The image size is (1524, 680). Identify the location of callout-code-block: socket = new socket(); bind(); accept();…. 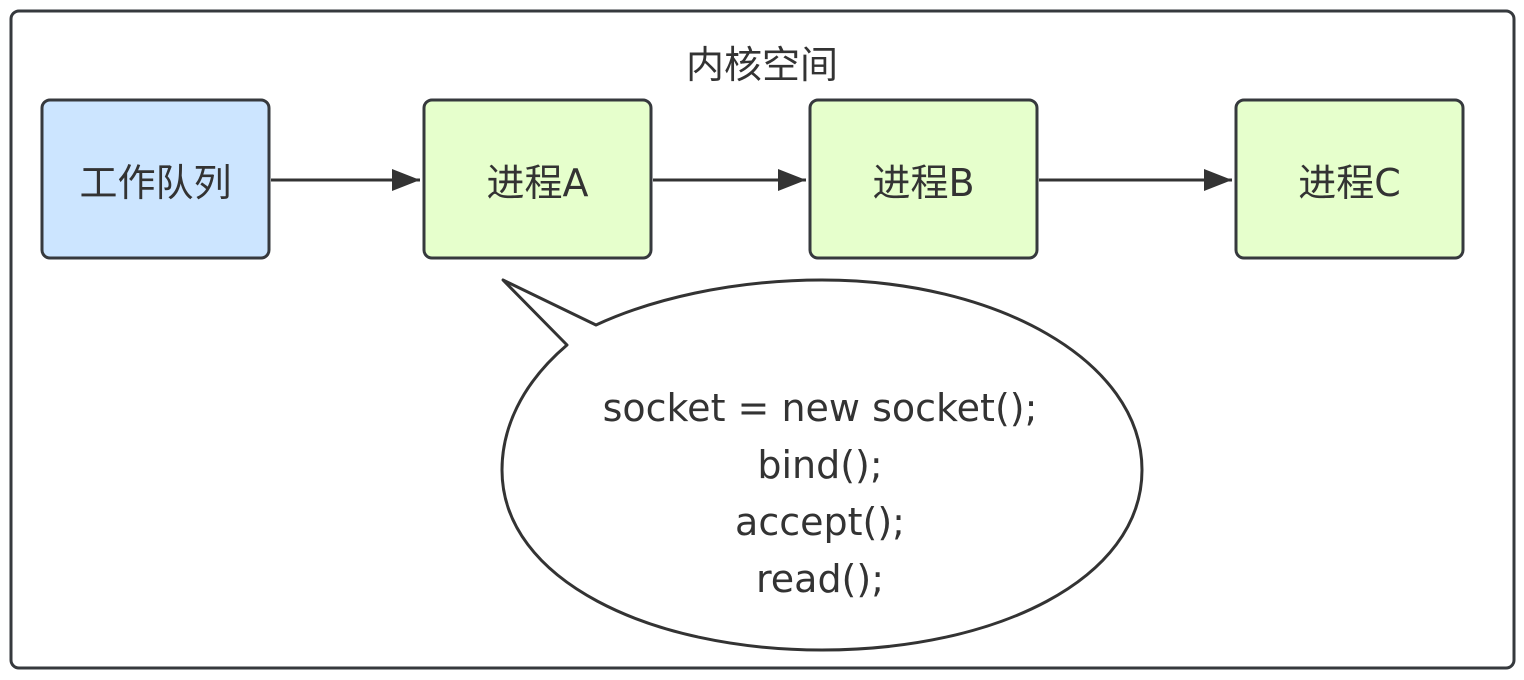
(820, 494).